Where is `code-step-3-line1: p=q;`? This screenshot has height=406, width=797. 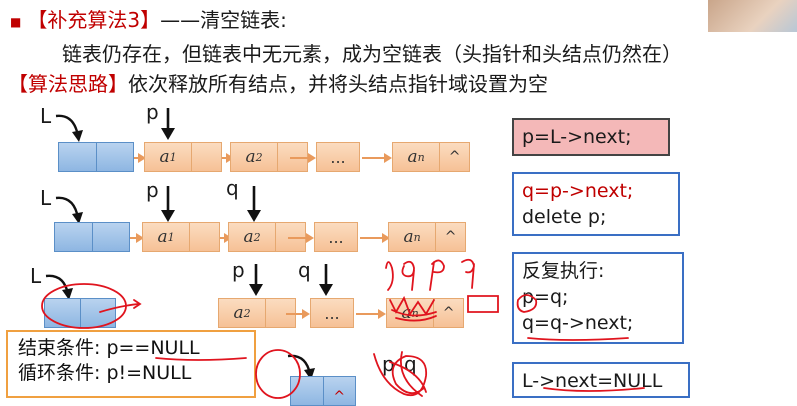
code-step-3-line1: p=q; is located at coordinates (545, 297).